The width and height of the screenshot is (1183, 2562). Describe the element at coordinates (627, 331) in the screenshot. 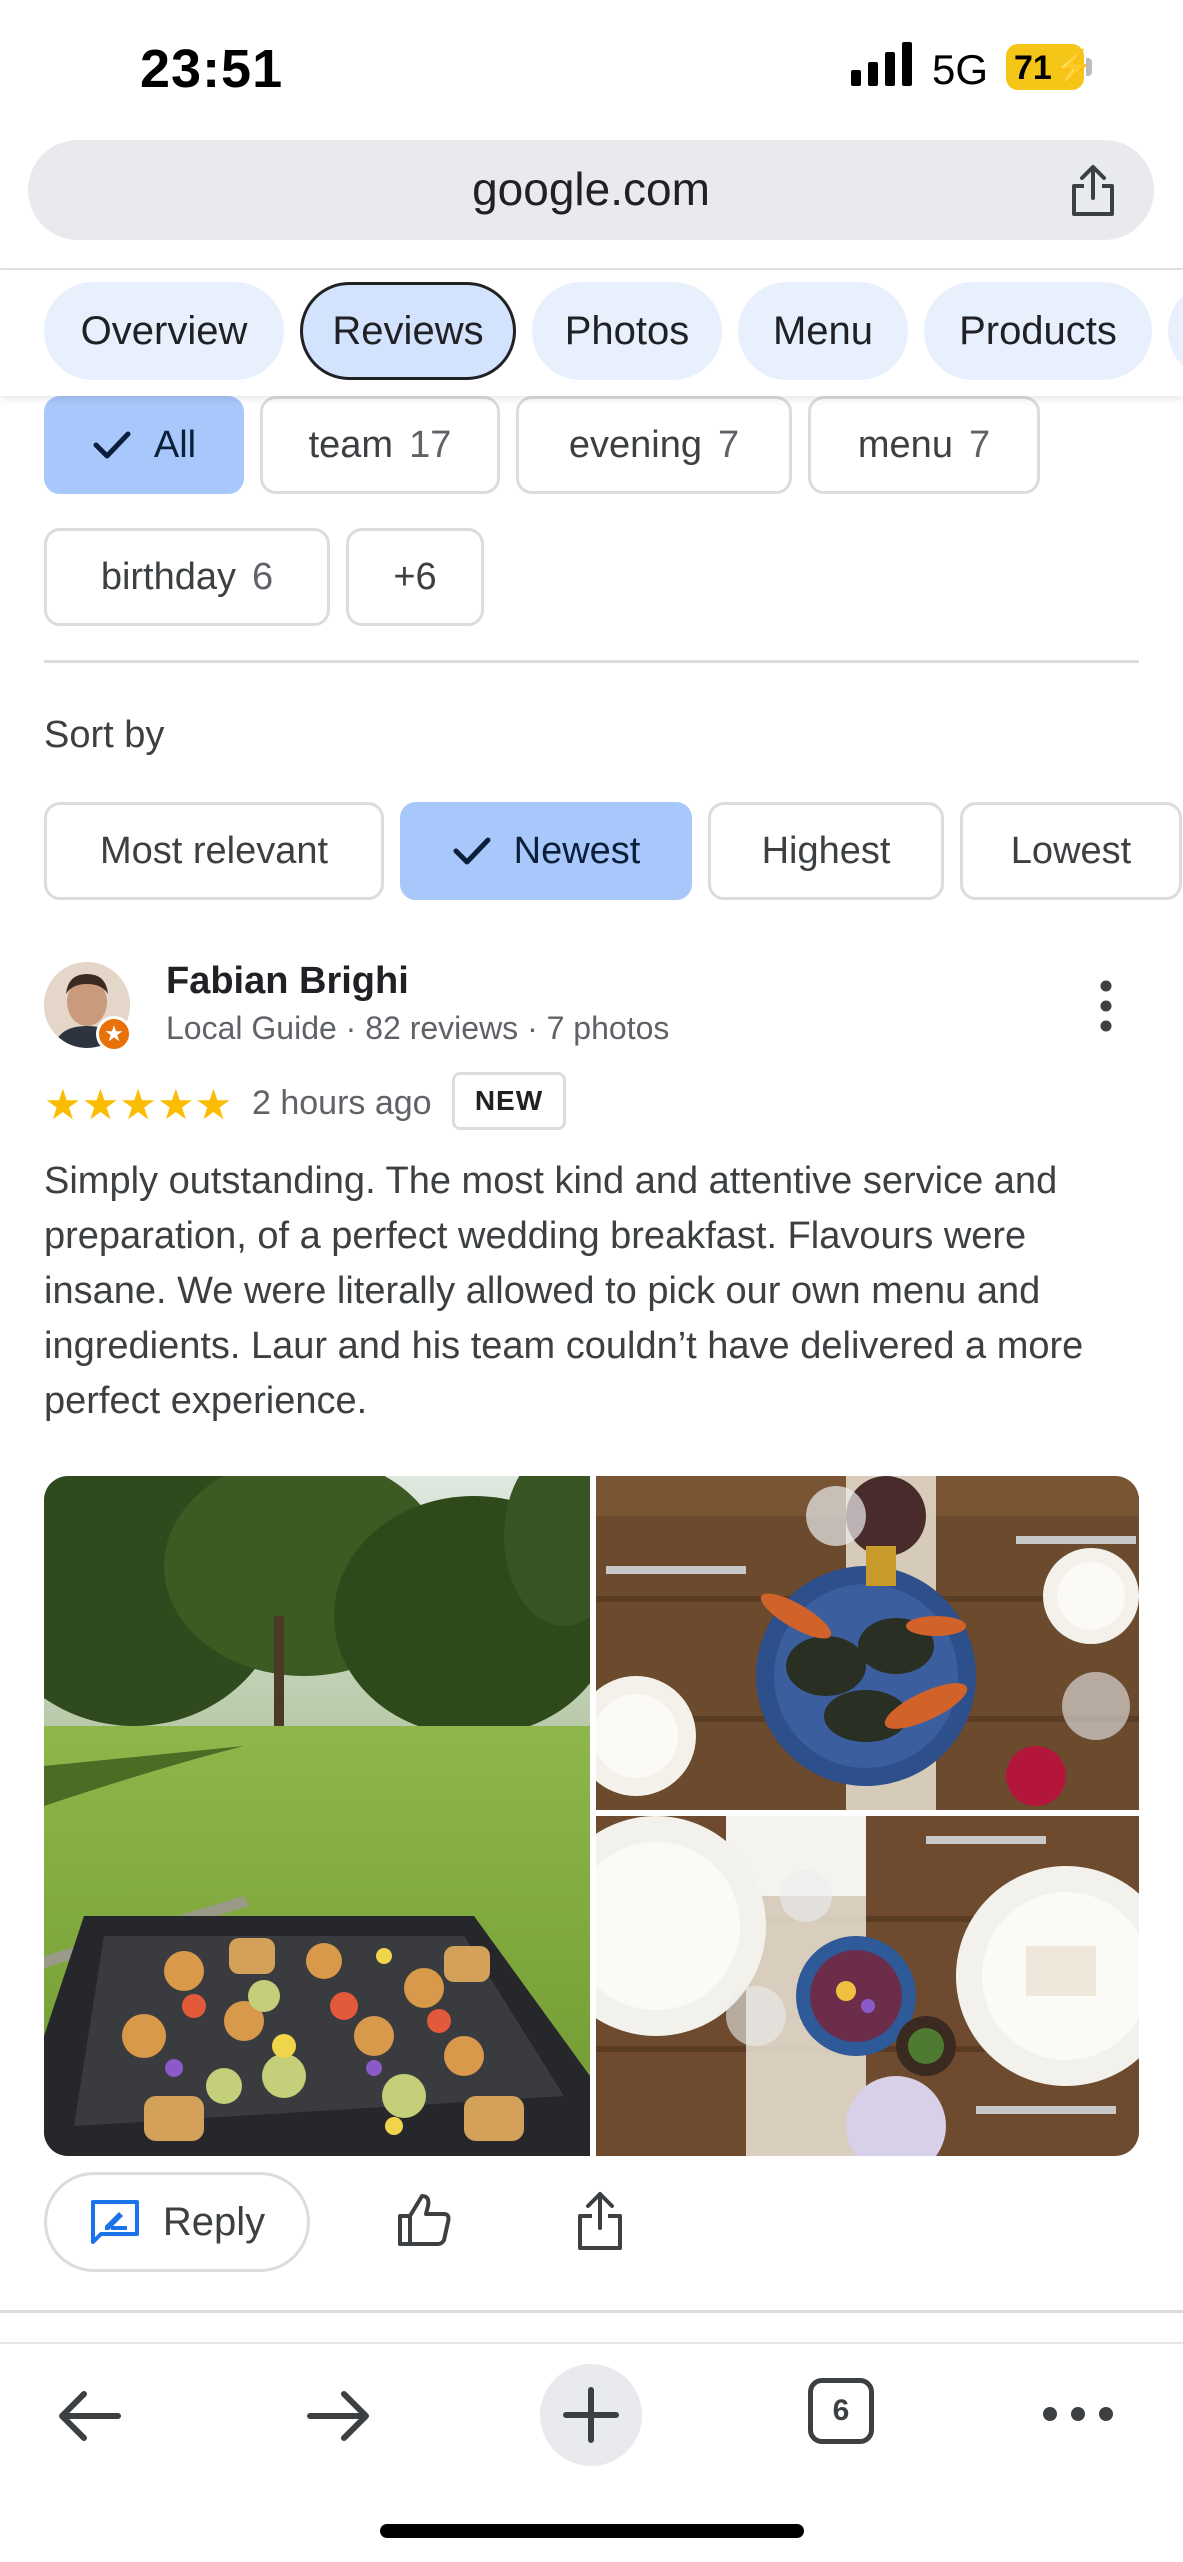

I see `tab-photos: Photos` at that location.